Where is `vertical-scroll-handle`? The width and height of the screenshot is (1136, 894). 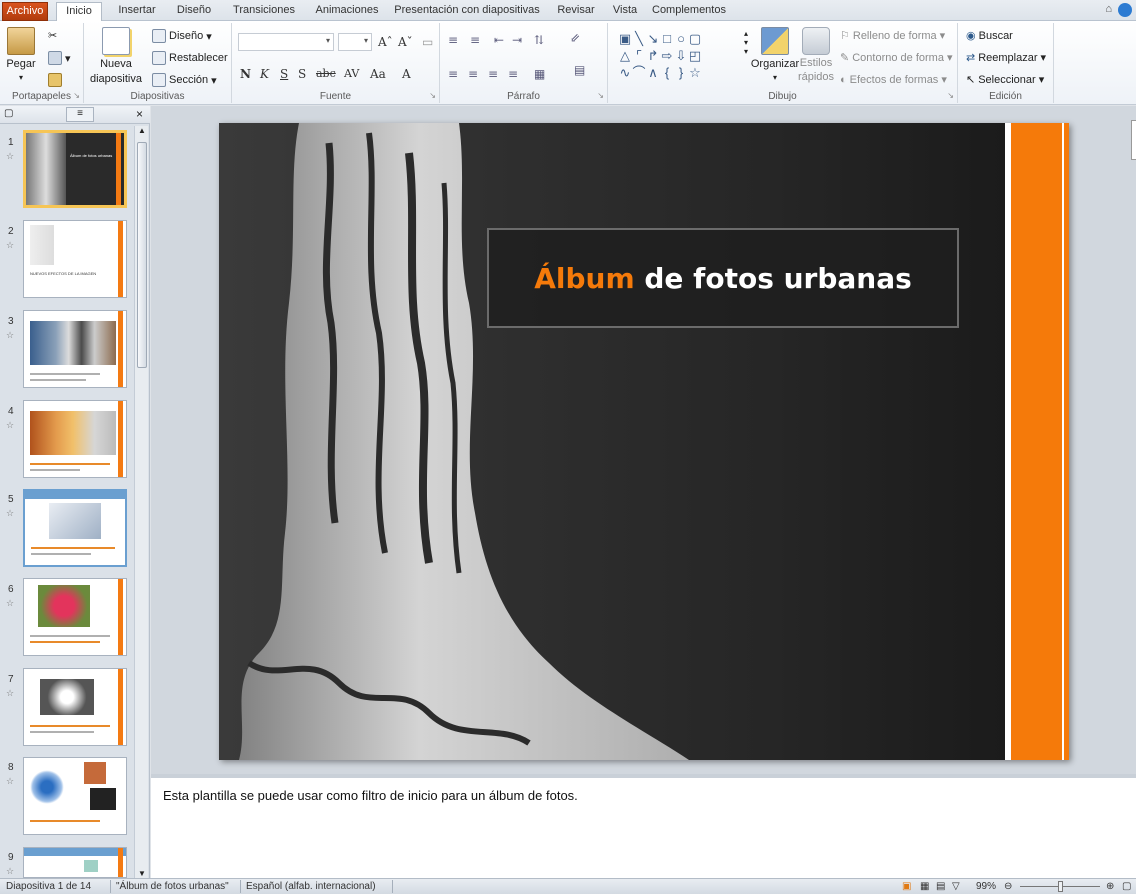
vertical-scroll-handle is located at coordinates (1133, 140).